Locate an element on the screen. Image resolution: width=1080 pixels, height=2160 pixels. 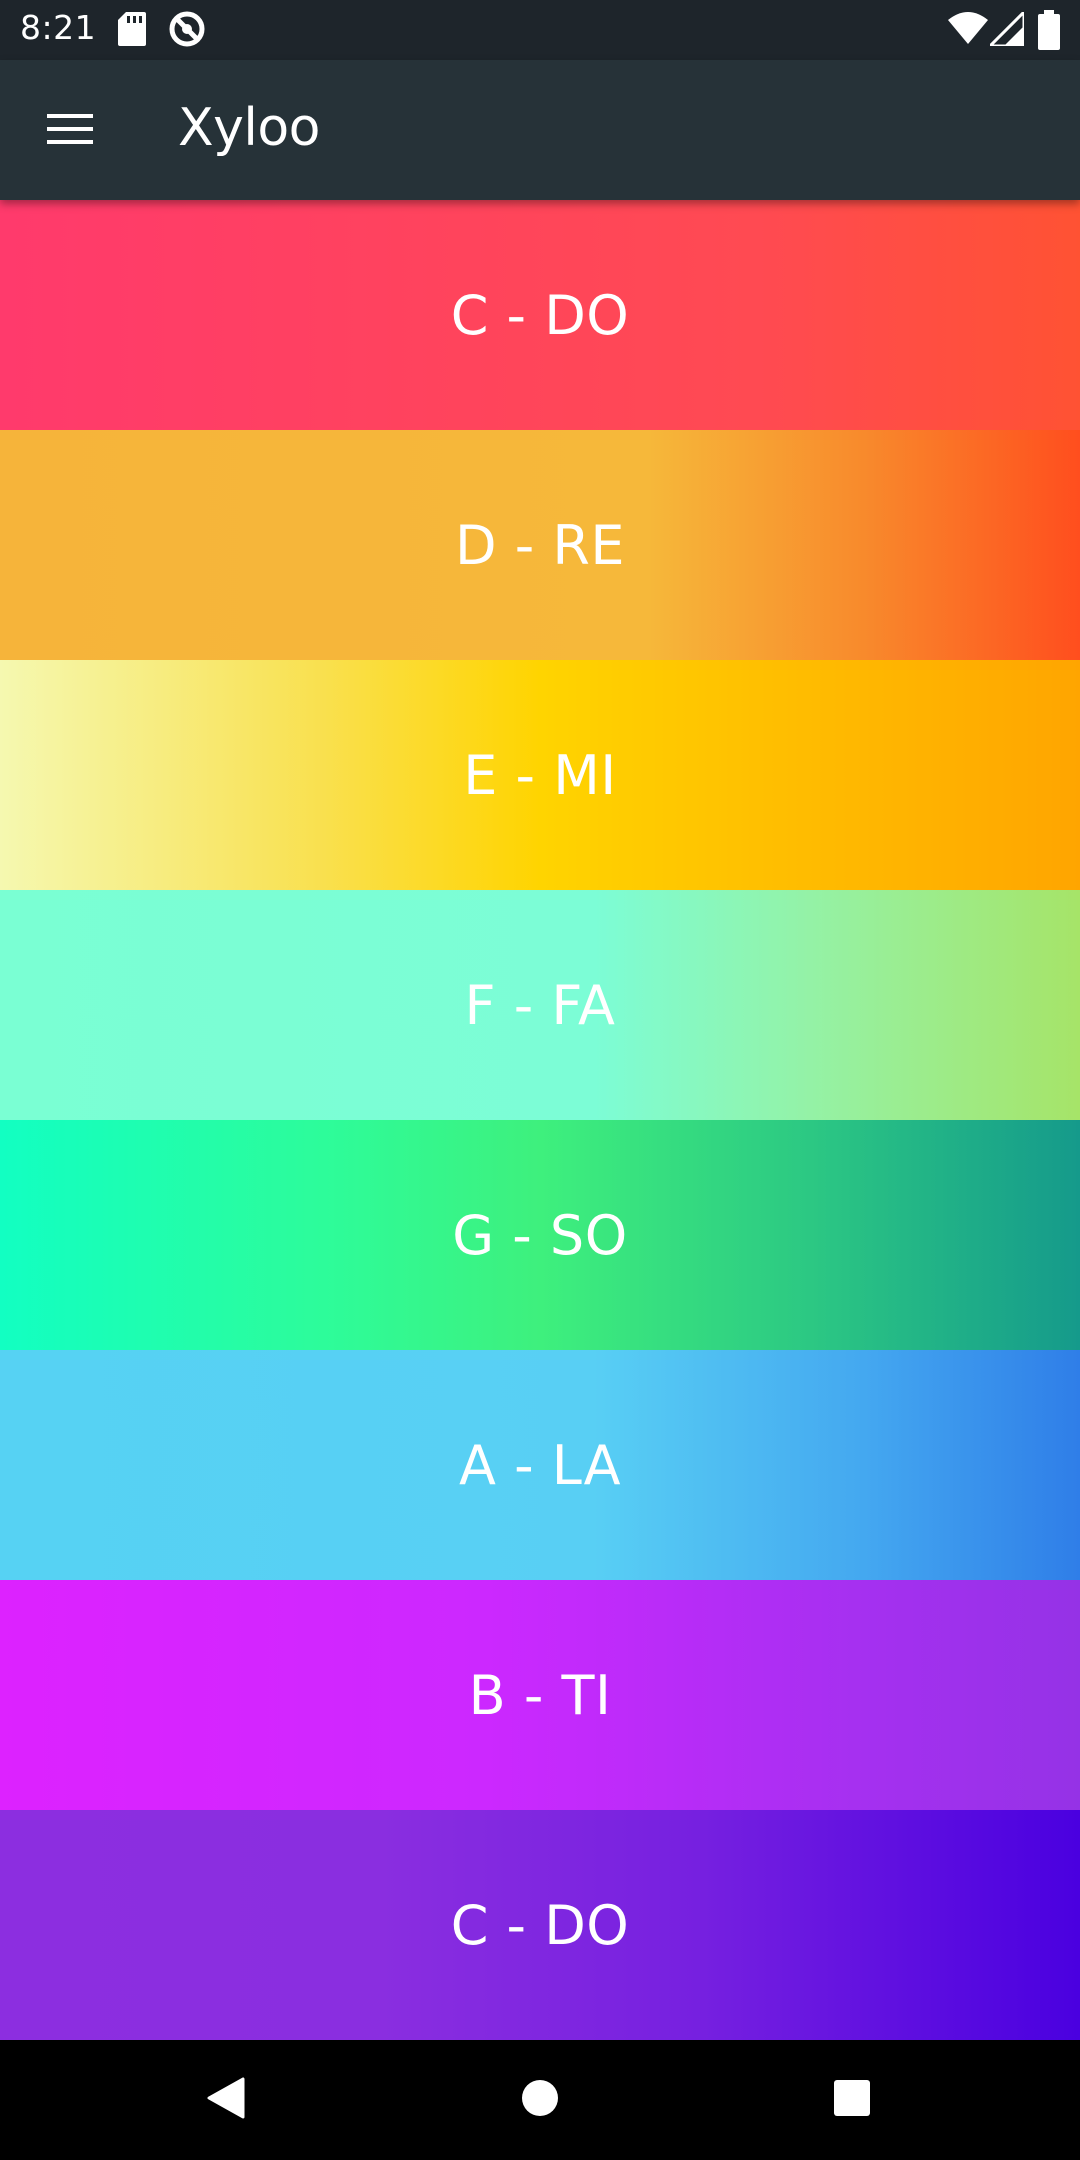
key-c-do: C - DO is located at coordinates (540, 315).